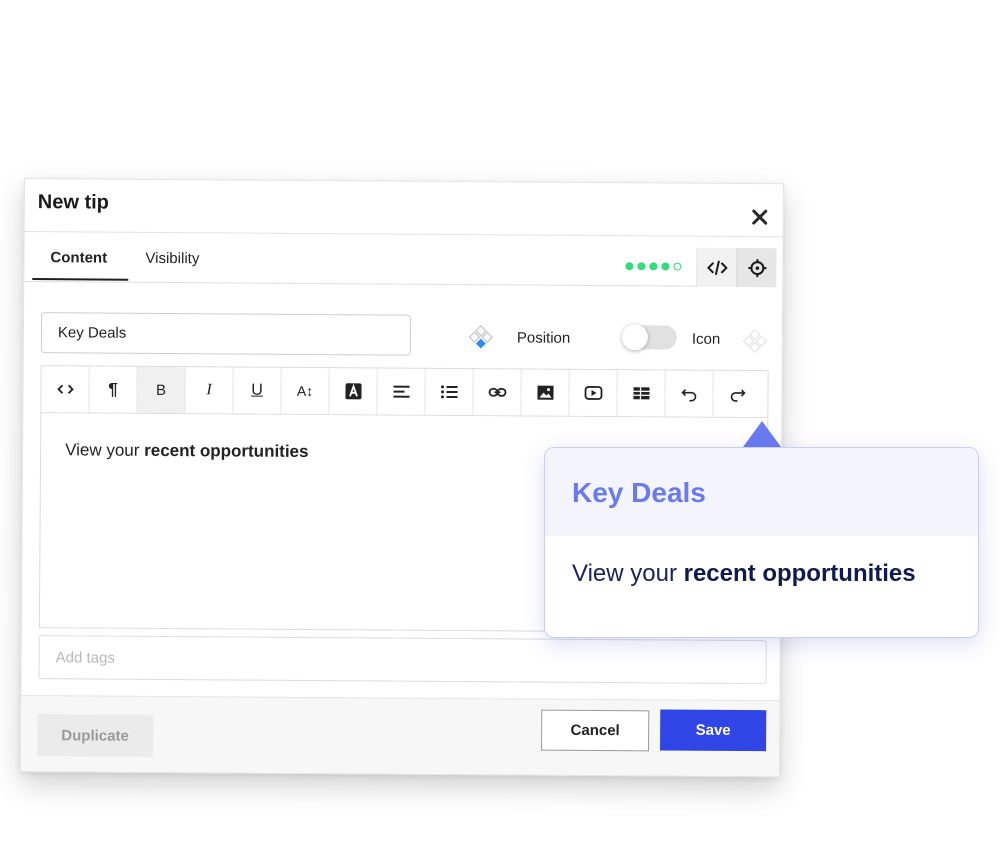 This screenshot has width=1000, height=862. What do you see at coordinates (481, 337) in the screenshot?
I see `position-picker-icon` at bounding box center [481, 337].